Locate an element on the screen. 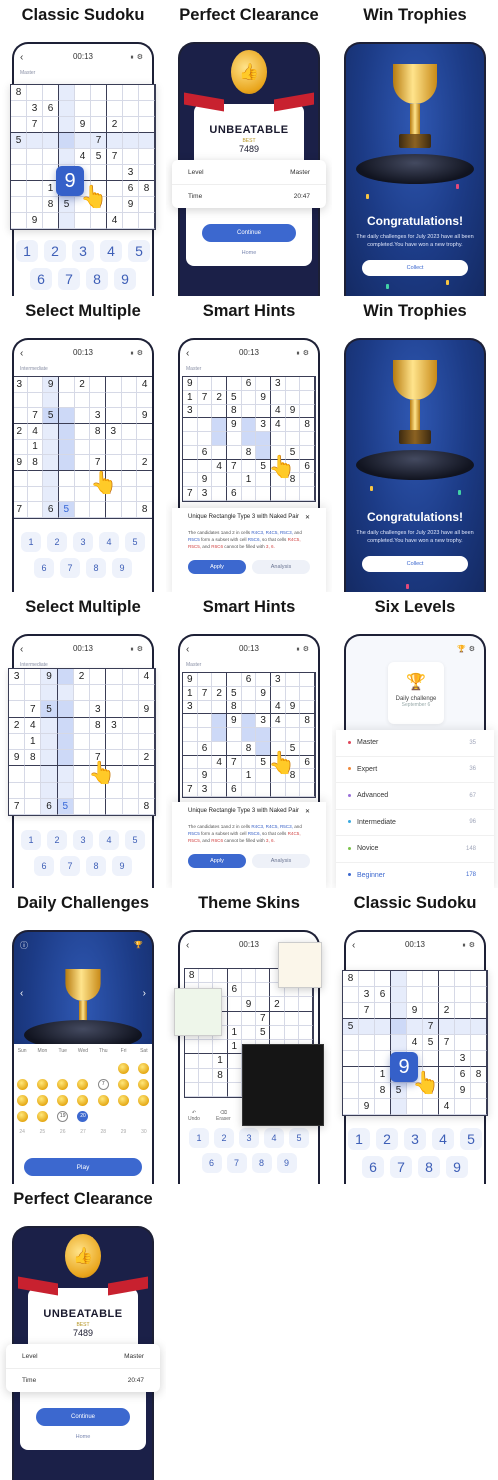 The height and width of the screenshot is (1480, 498). level-item-advanced: Advanced 67 is located at coordinates (415, 796).